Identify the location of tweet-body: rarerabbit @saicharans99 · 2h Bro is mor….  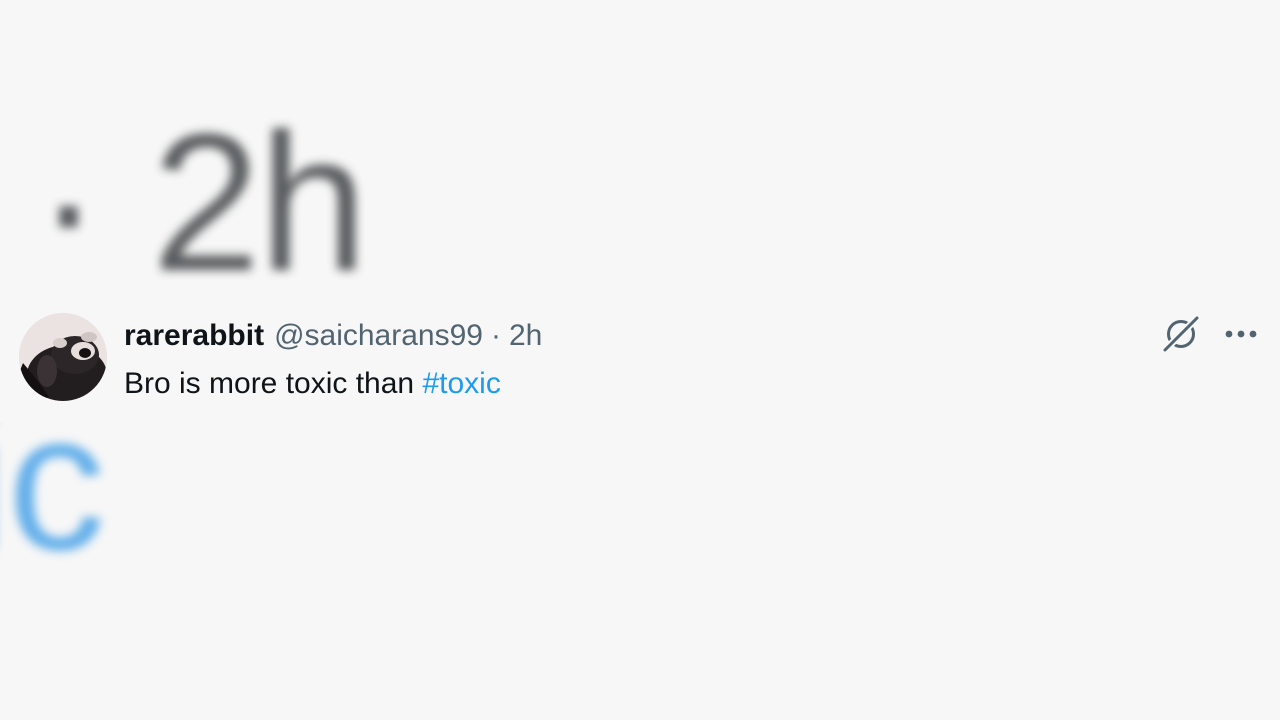
(333, 360).